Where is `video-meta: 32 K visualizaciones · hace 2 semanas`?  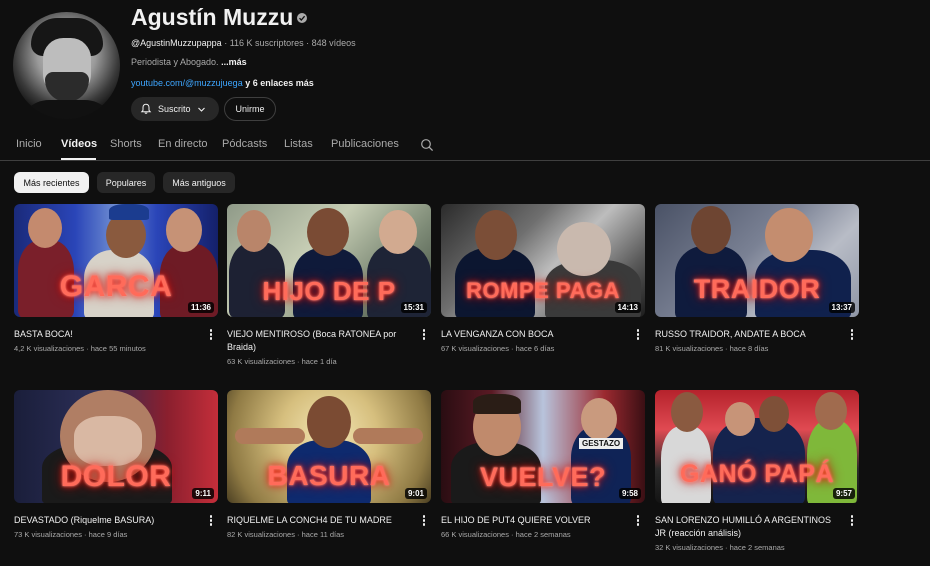 video-meta: 32 K visualizaciones · hace 2 semanas is located at coordinates (720, 547).